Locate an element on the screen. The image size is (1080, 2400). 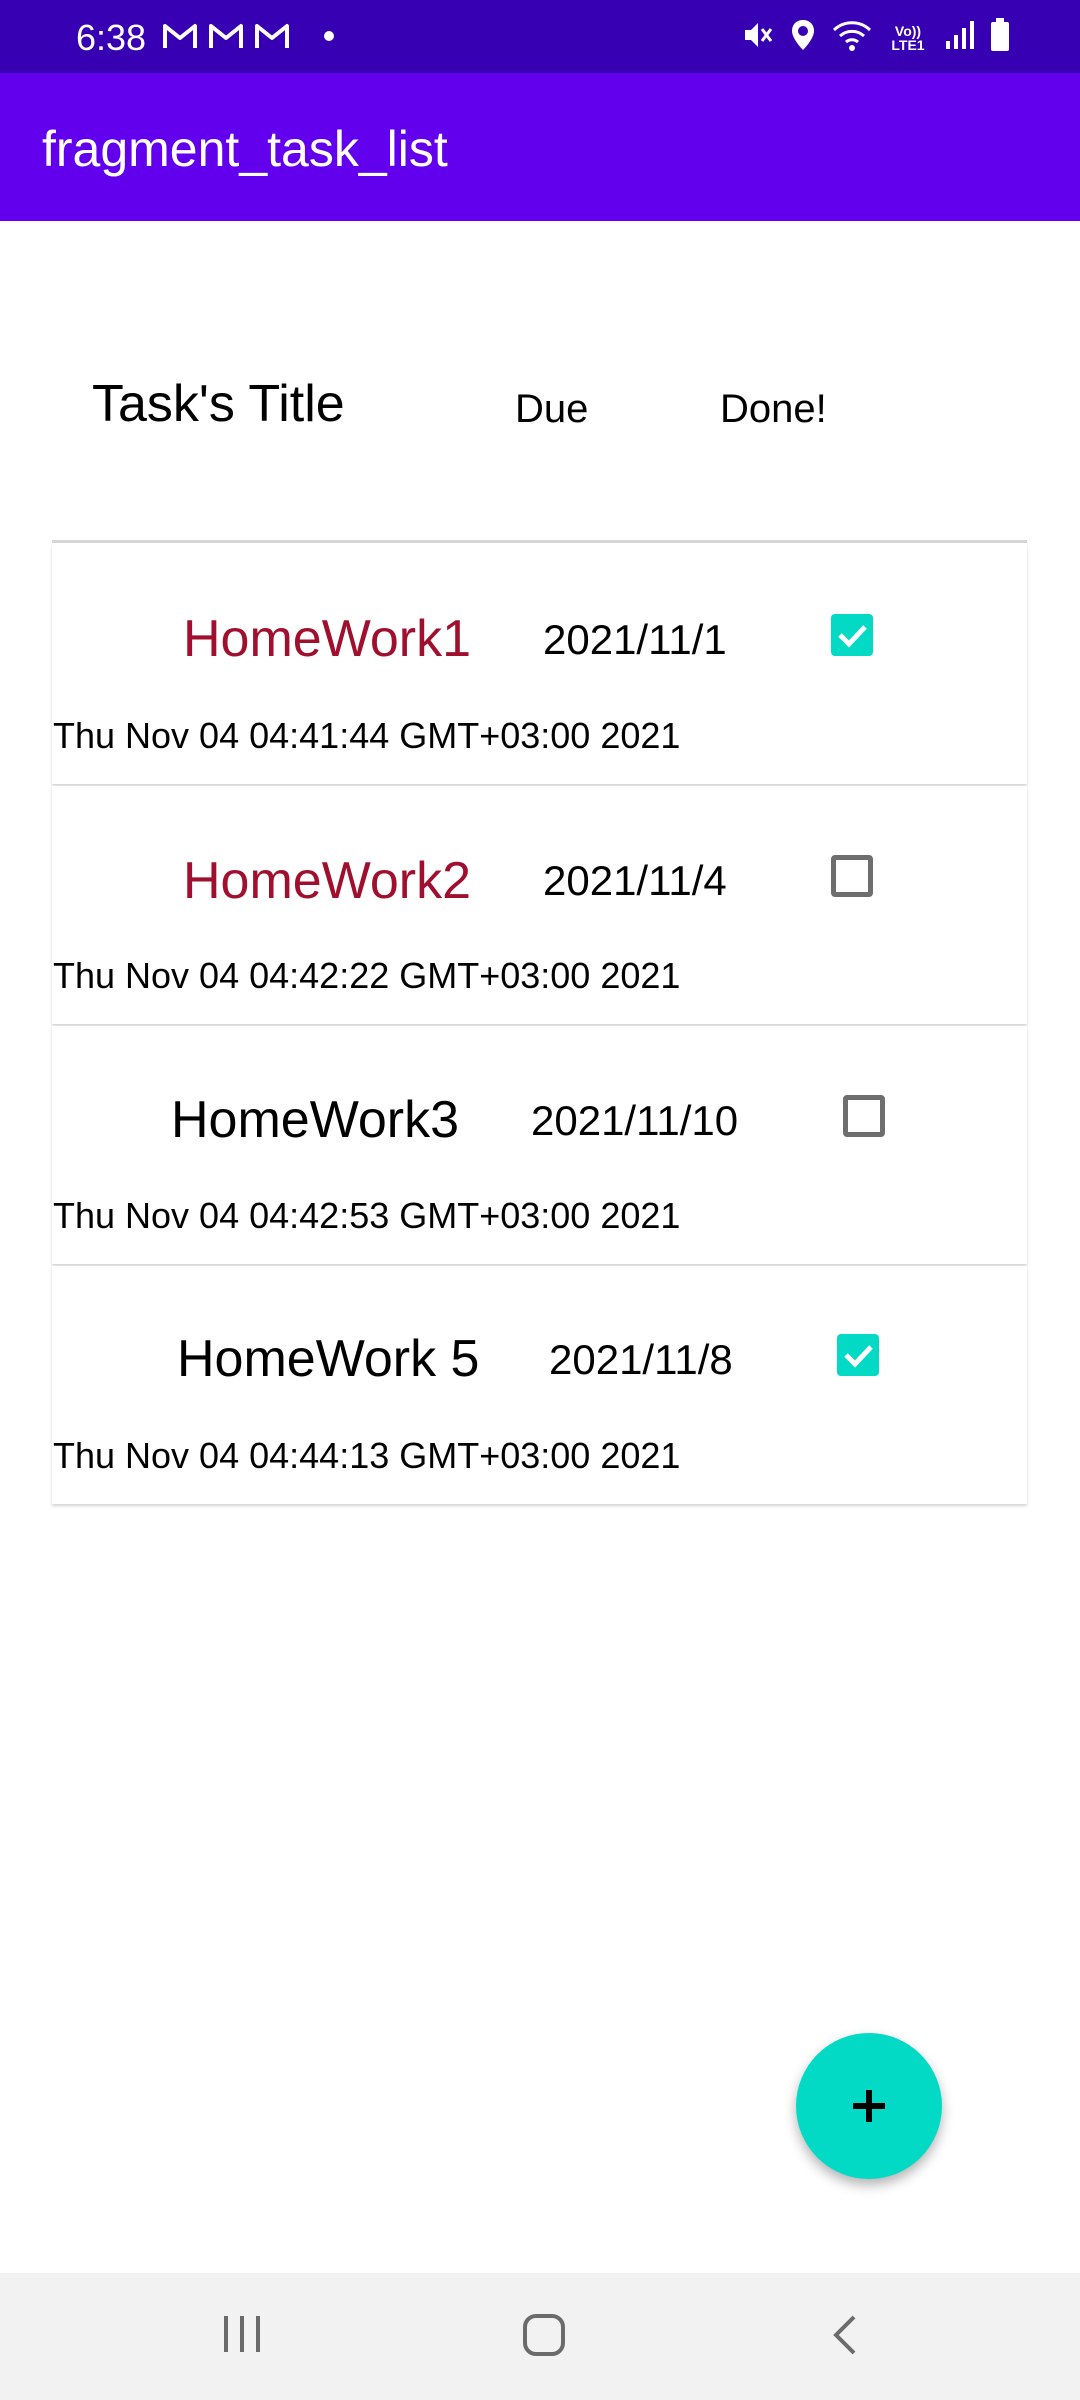
status-right-icons: Vo)) LTE1 is located at coordinates (875, 37).